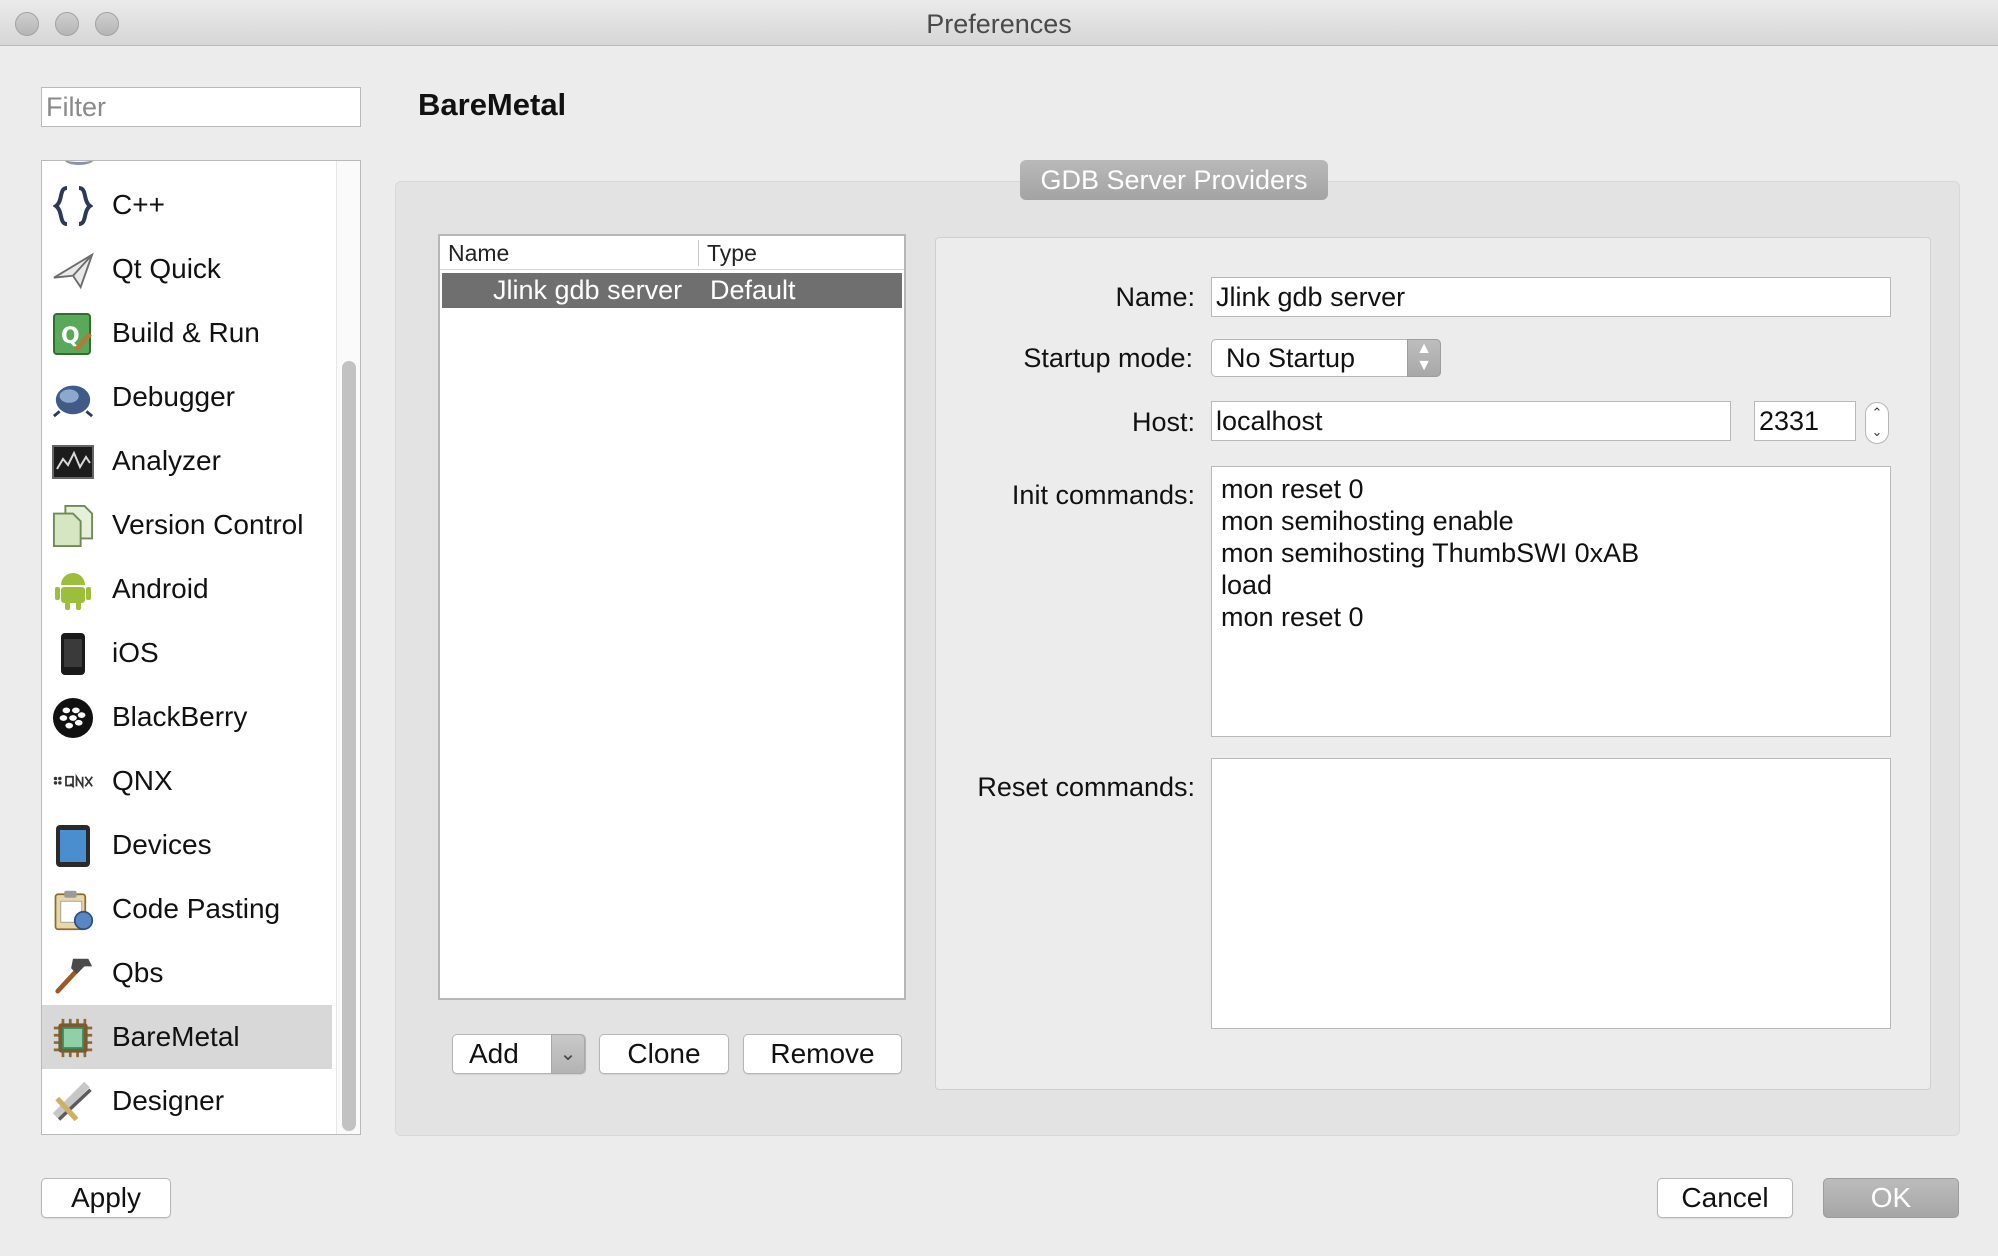  What do you see at coordinates (142, 780) in the screenshot?
I see `sidebar-item-label: QNX` at bounding box center [142, 780].